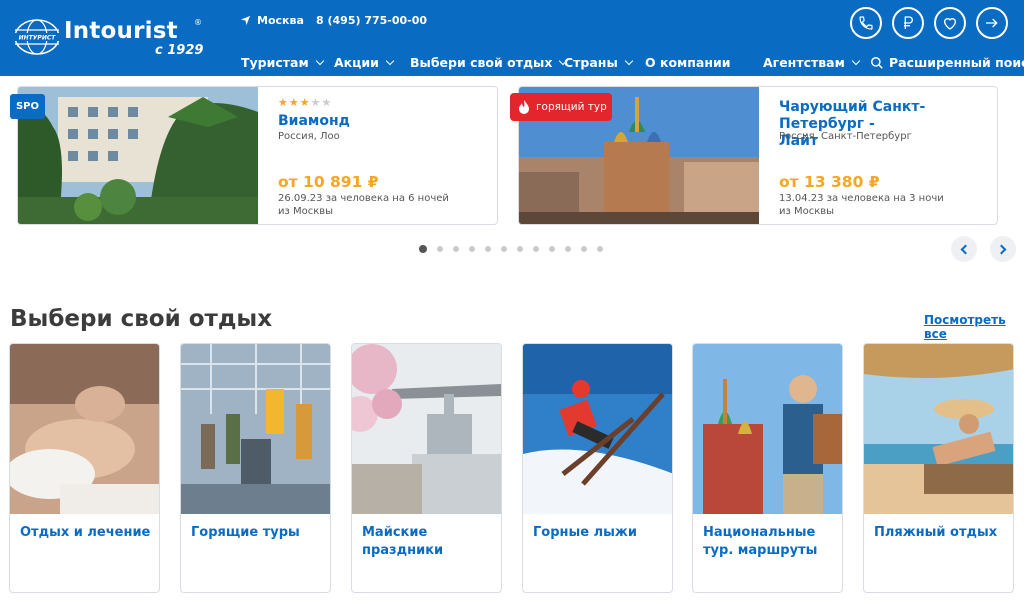 Image resolution: width=1024 pixels, height=600 pixels. I want to click on nav-label: Выбери свой отдых, so click(481, 62).